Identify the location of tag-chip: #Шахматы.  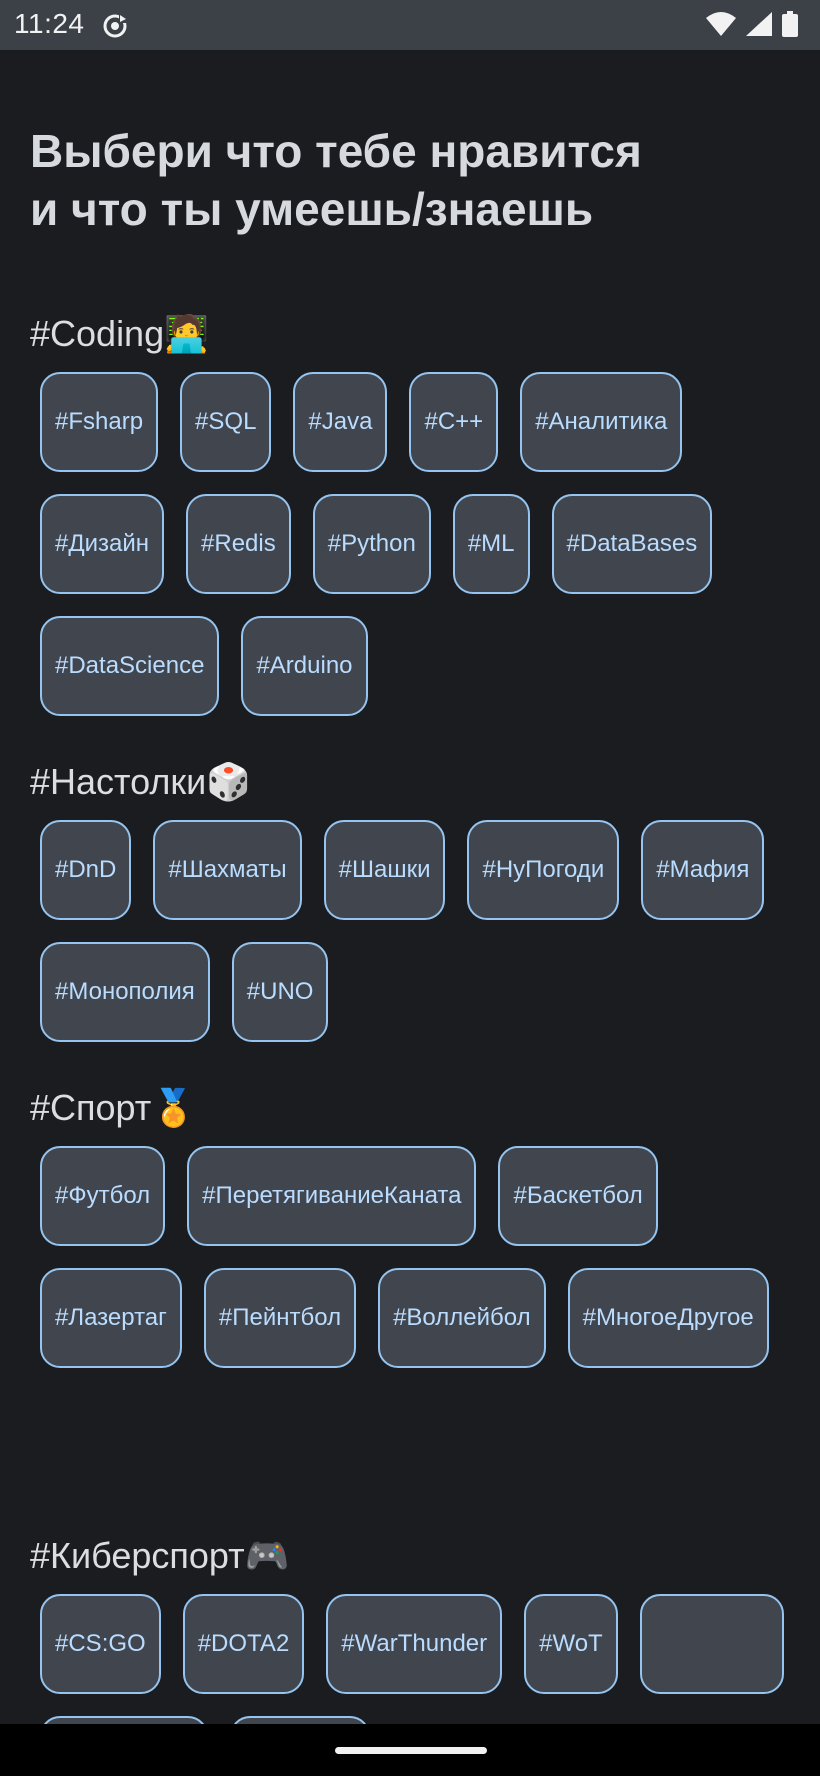
(227, 870).